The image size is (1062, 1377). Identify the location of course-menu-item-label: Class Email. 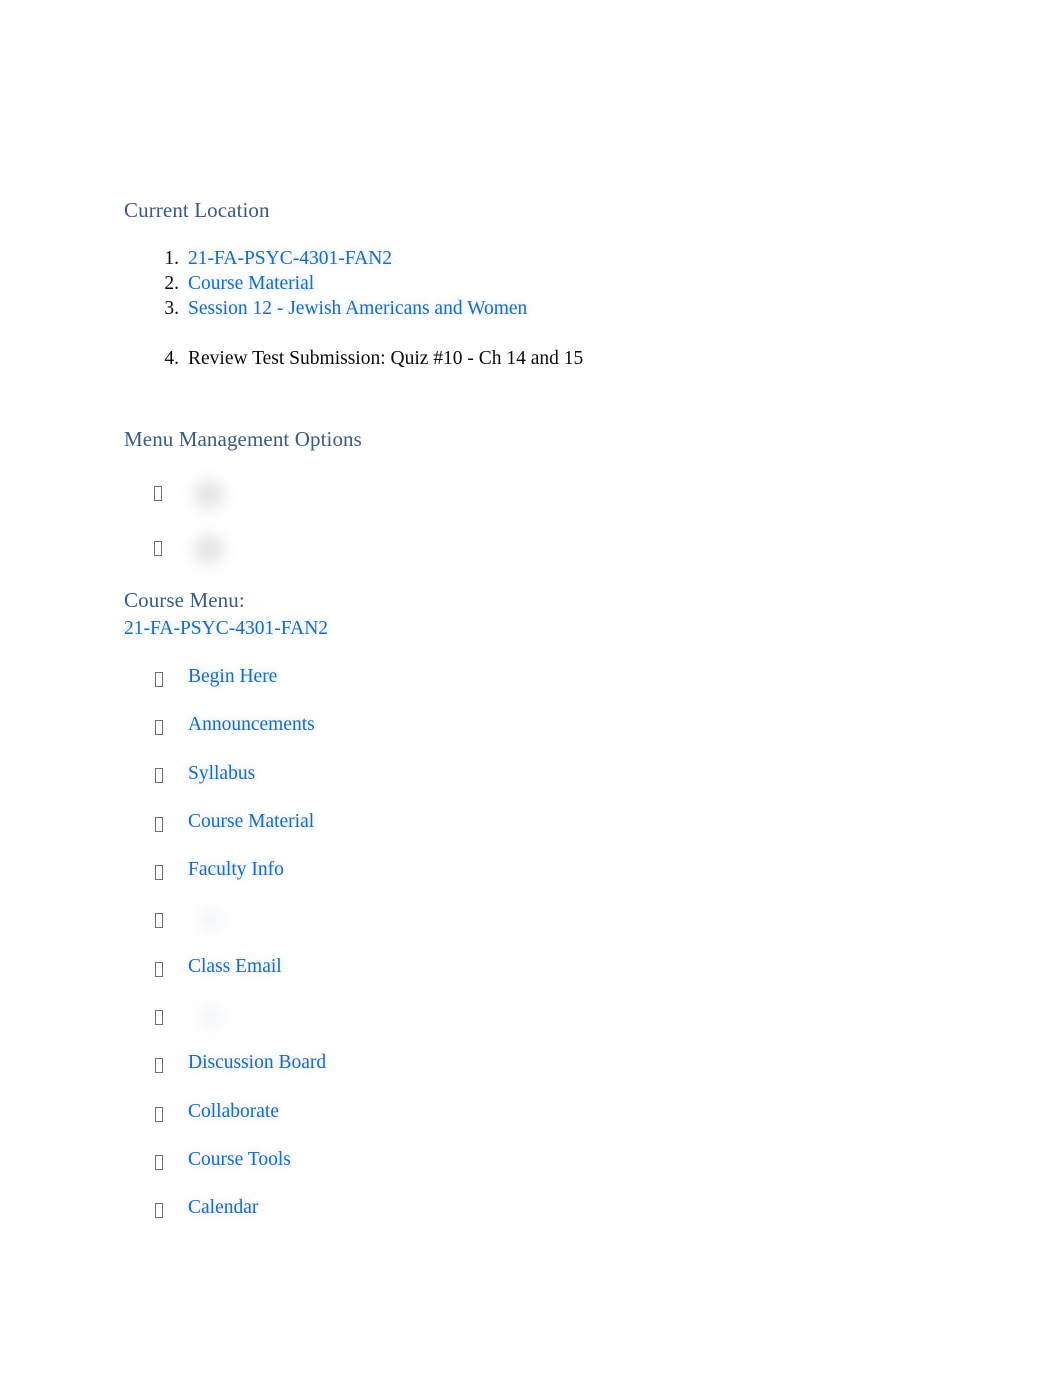
(235, 967).